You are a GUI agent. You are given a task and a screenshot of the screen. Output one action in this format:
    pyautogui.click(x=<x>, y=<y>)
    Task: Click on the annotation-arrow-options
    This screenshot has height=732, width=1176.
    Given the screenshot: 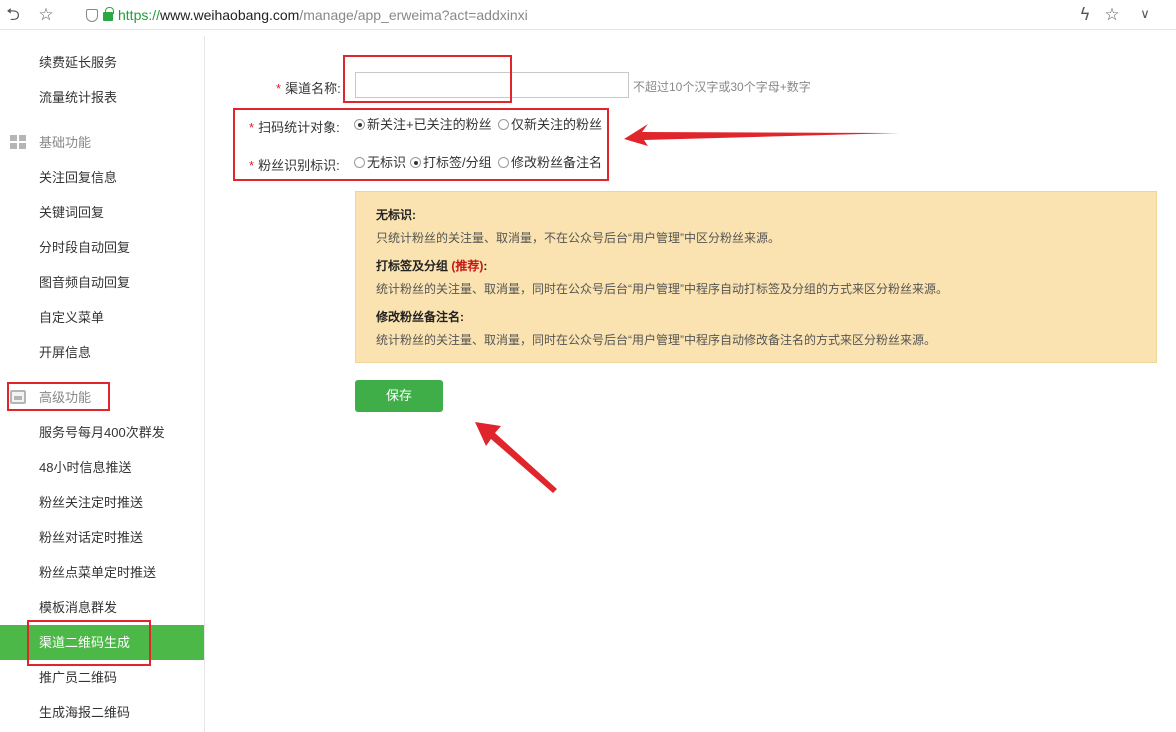 What is the action you would take?
    pyautogui.click(x=762, y=135)
    